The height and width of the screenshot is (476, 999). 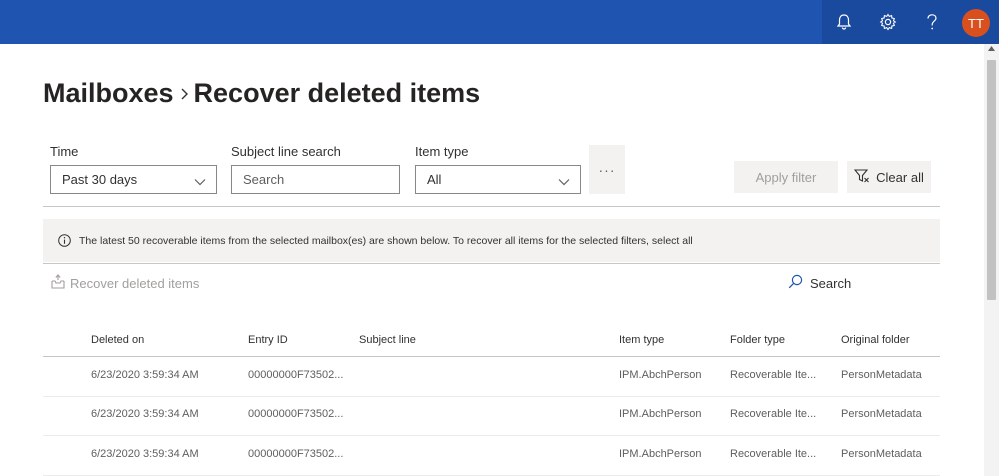 I want to click on scrollbar-thumb, so click(x=991, y=180).